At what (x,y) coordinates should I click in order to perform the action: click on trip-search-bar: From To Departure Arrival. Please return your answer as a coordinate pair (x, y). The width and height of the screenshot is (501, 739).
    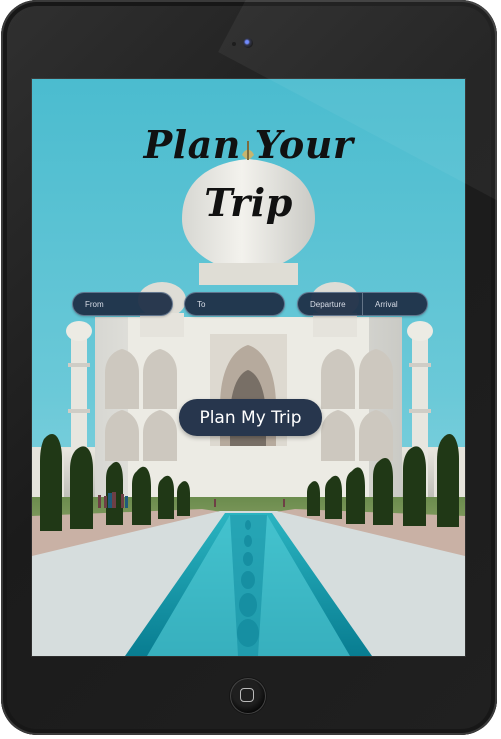
    Looking at the image, I should click on (250, 305).